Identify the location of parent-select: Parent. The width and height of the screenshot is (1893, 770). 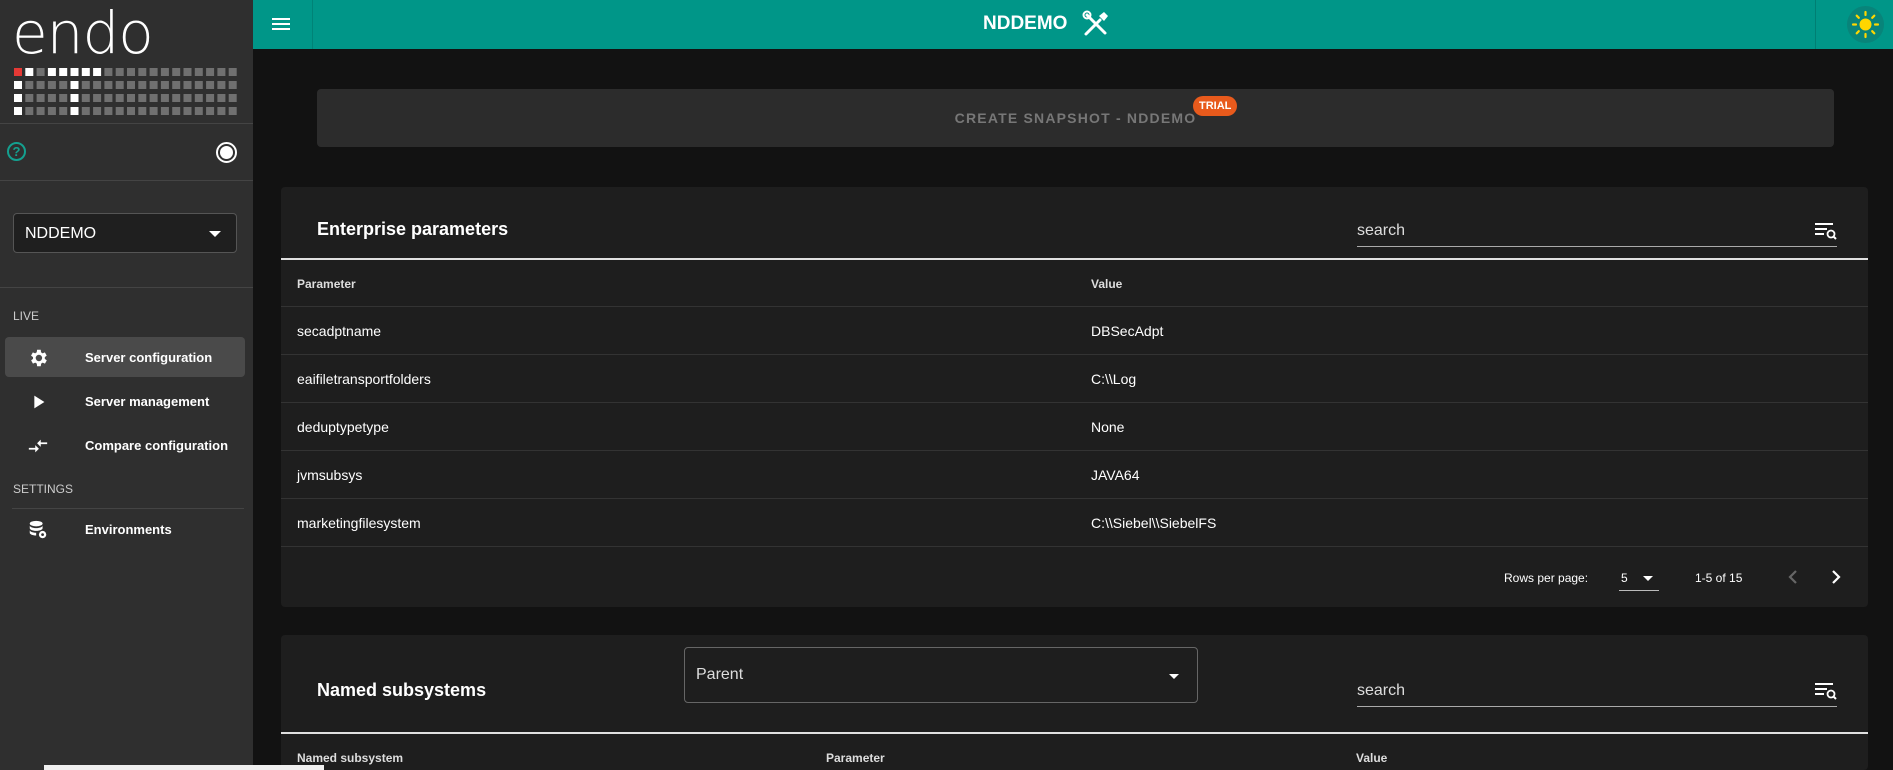
(941, 675).